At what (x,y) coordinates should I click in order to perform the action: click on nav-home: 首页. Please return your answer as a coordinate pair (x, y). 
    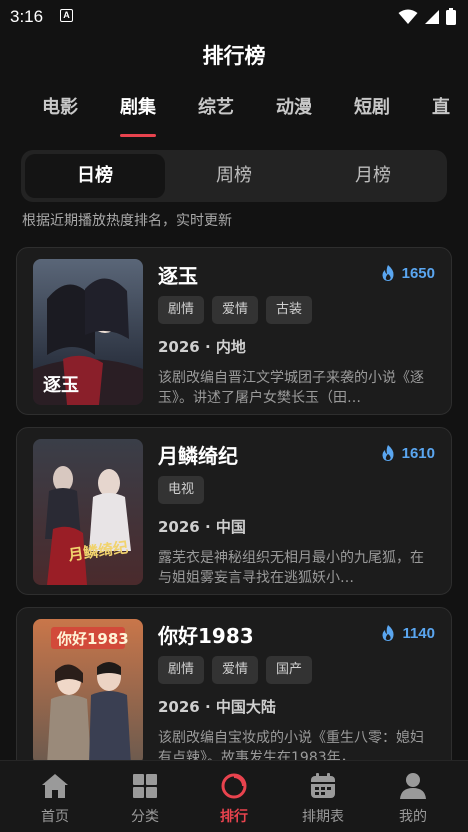
    Looking at the image, I should click on (55, 796).